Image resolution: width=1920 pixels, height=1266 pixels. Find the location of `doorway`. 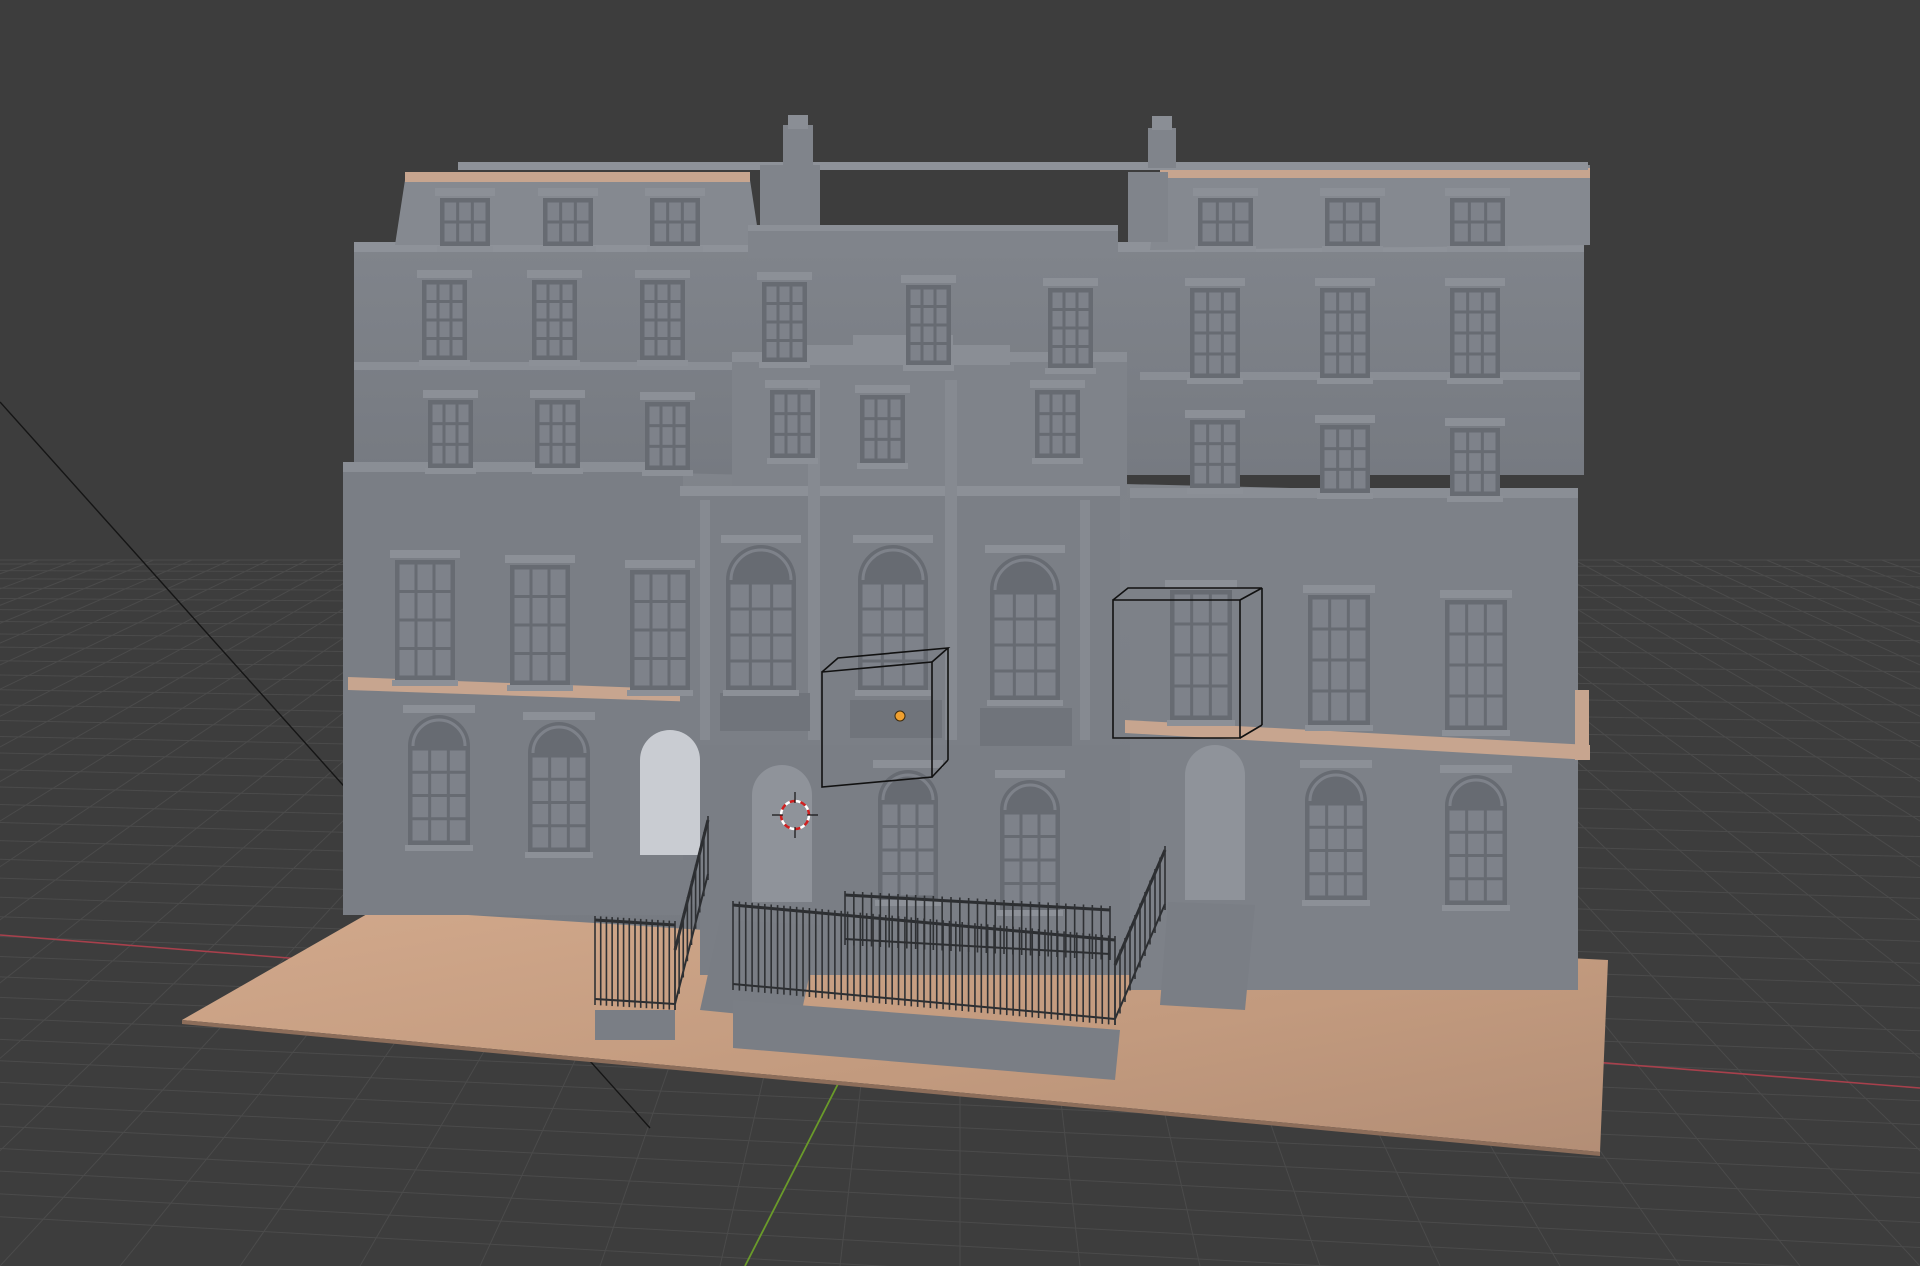

doorway is located at coordinates (670, 792).